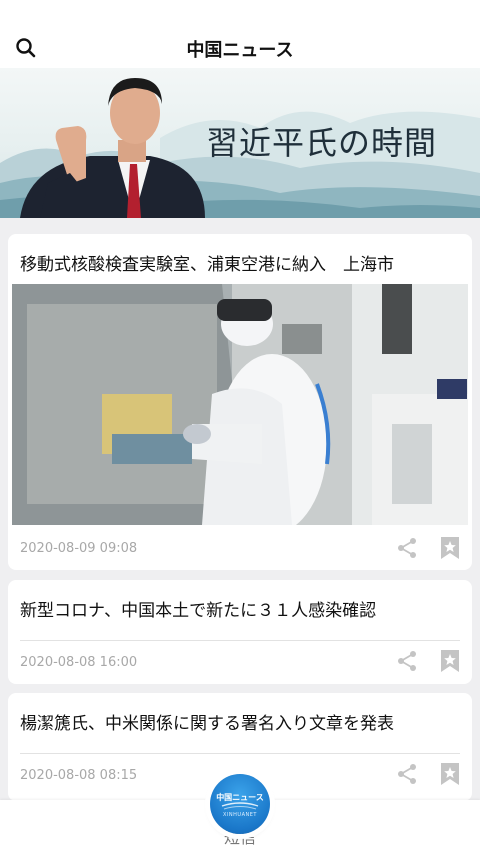 This screenshot has width=480, height=853. I want to click on top-bar: 中国ニュース, so click(240, 34).